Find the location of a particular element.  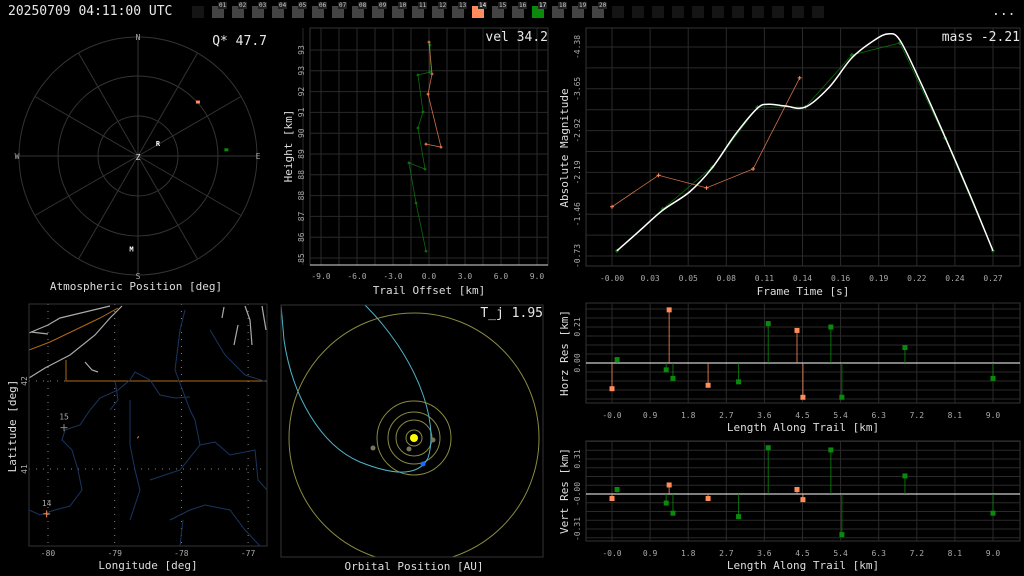

x-tick: 0.14 is located at coordinates (802, 278).